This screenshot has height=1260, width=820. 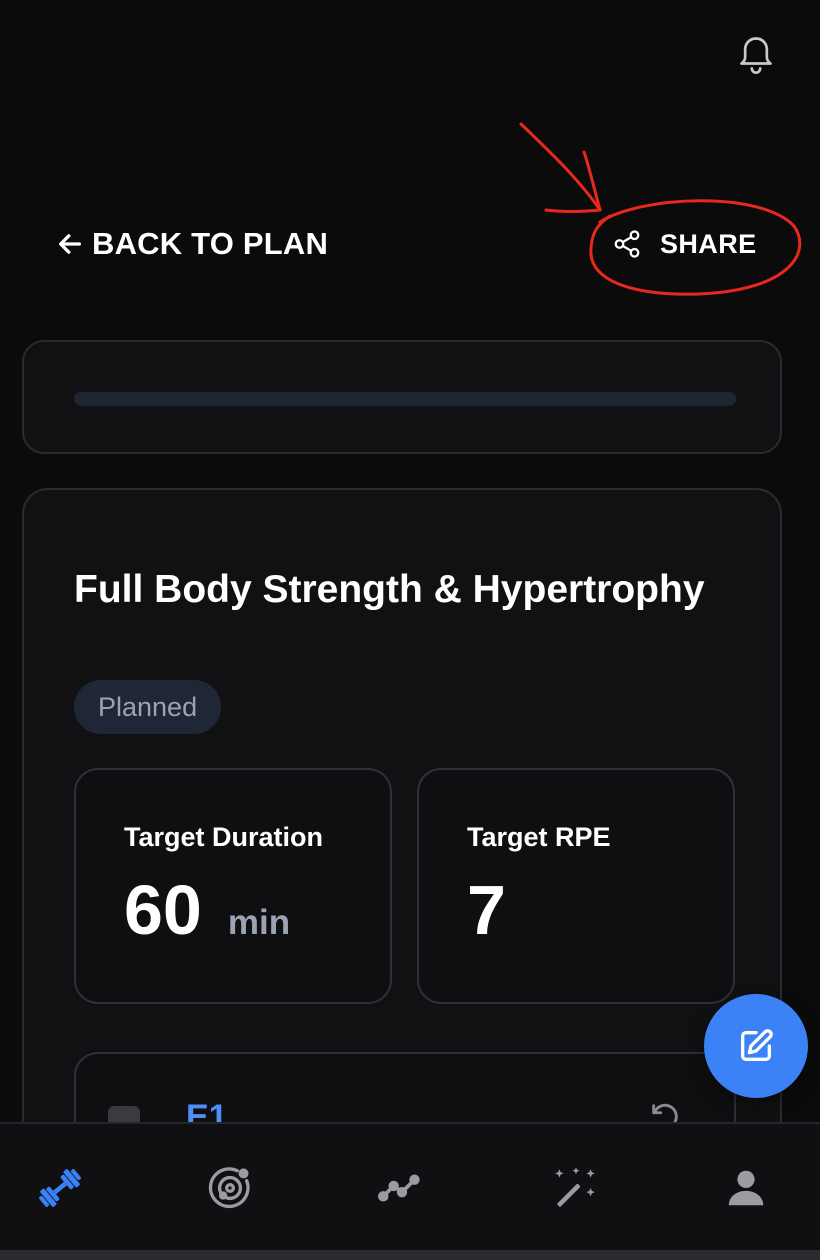 I want to click on target-rpe-value-row: 7, so click(x=486, y=910).